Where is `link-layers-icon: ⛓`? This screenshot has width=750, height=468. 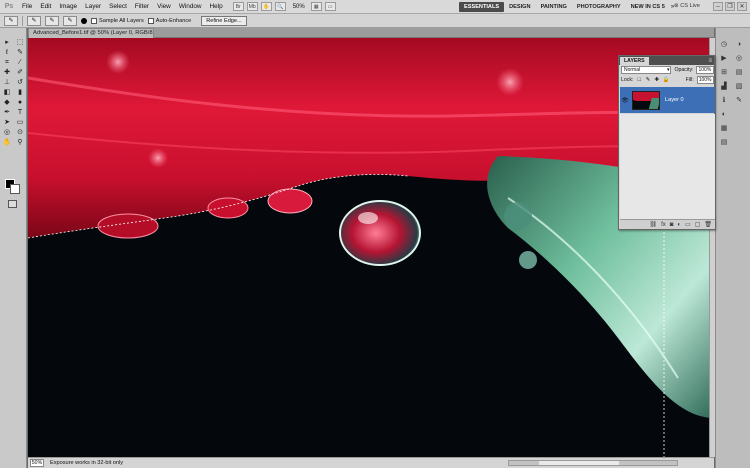
link-layers-icon: ⛓ is located at coordinates (653, 224).